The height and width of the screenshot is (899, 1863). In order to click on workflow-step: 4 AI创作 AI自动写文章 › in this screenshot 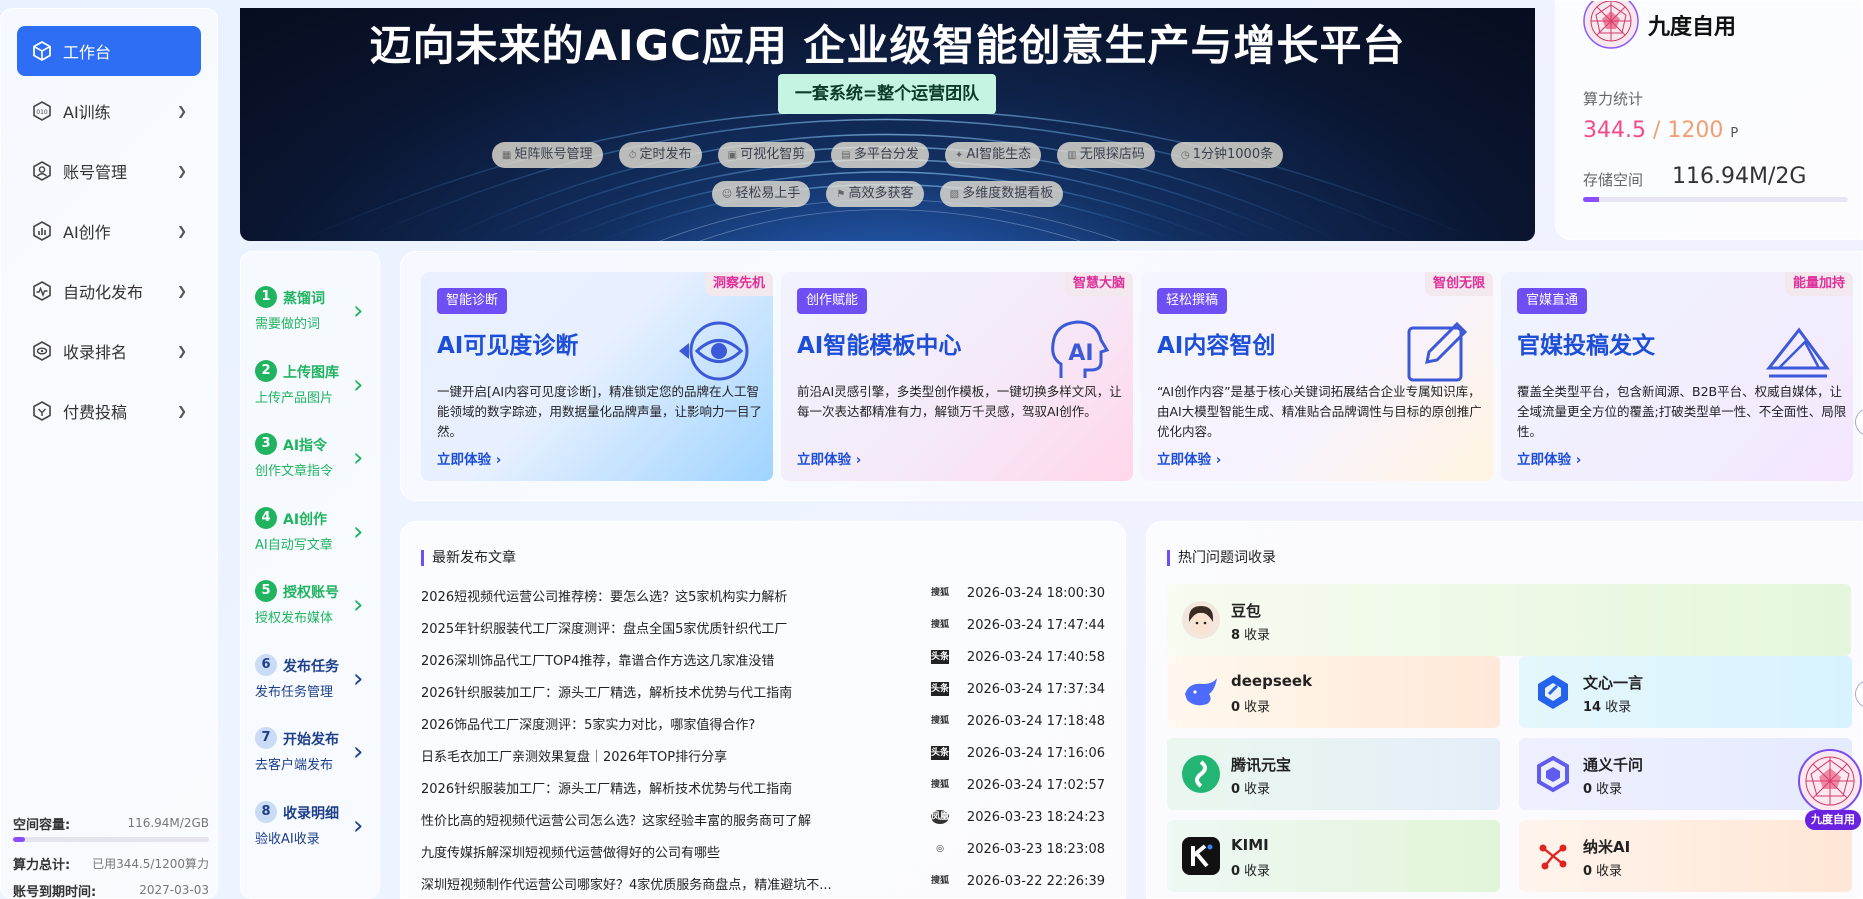, I will do `click(318, 529)`.